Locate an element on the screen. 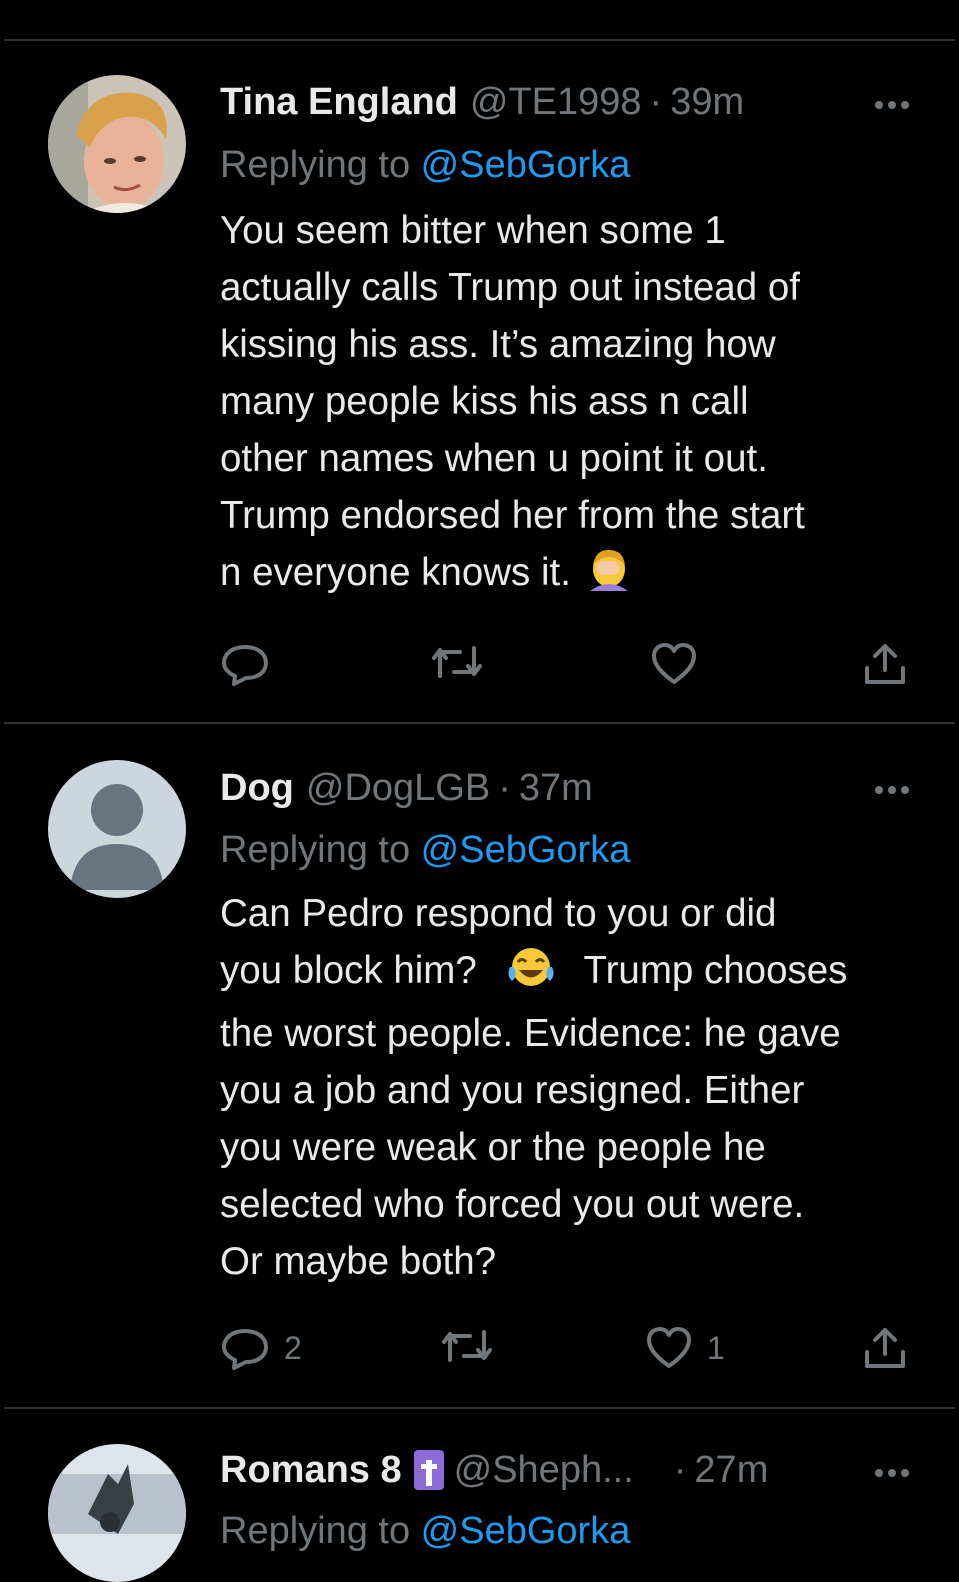 This screenshot has width=959, height=1582. tweet-time: 39m is located at coordinates (707, 102).